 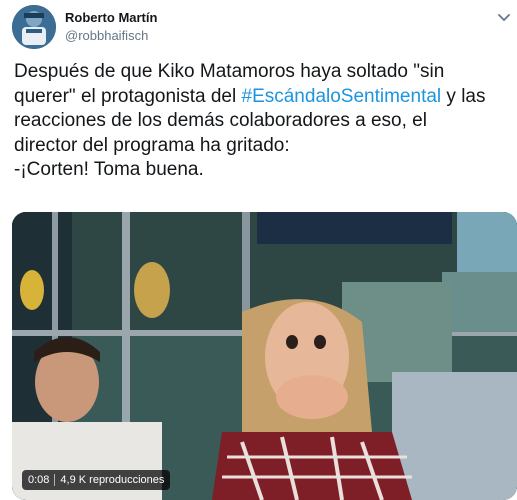 What do you see at coordinates (106, 35) in the screenshot?
I see `author-handle: @robbhaifisch` at bounding box center [106, 35].